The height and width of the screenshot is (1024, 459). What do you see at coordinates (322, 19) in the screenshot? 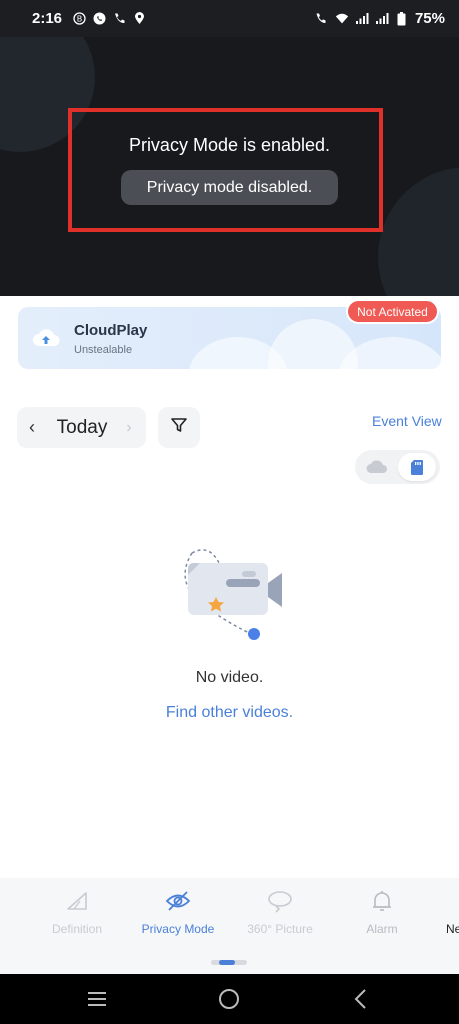
I see `wifi-call-icon` at bounding box center [322, 19].